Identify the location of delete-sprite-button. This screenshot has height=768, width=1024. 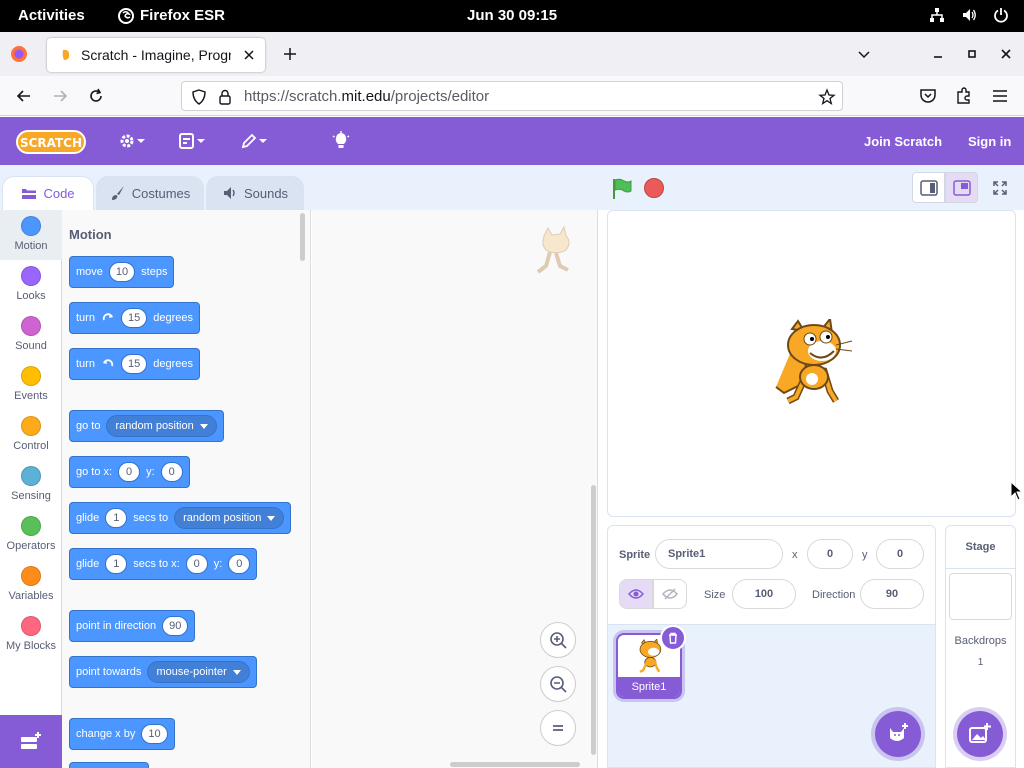
(673, 638).